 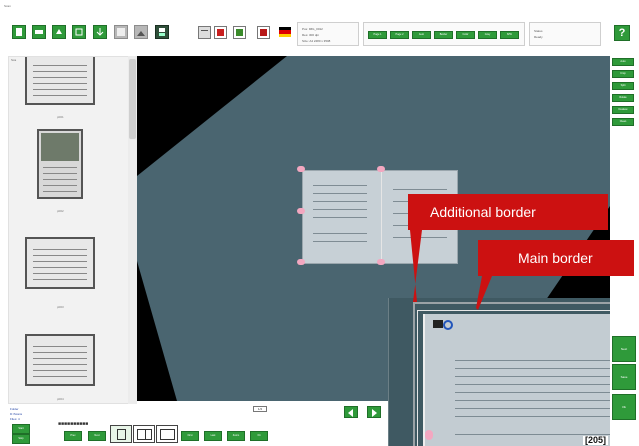 What do you see at coordinates (260, 409) in the screenshot?
I see `page-counter: 1/4` at bounding box center [260, 409].